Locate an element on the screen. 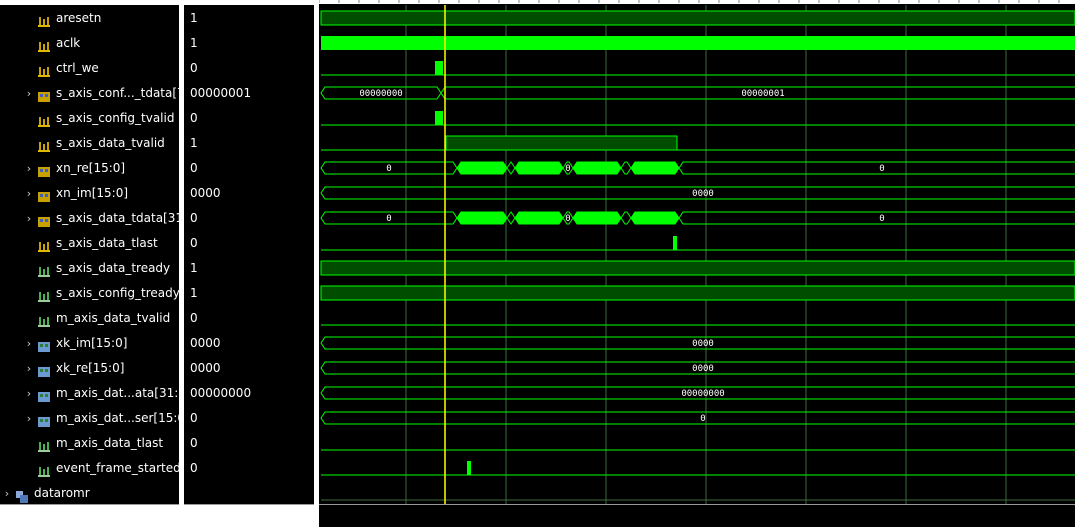 This screenshot has width=1075, height=527. signal-row-xk-re-15-0: › xk_re[15:0] is located at coordinates (89, 368).